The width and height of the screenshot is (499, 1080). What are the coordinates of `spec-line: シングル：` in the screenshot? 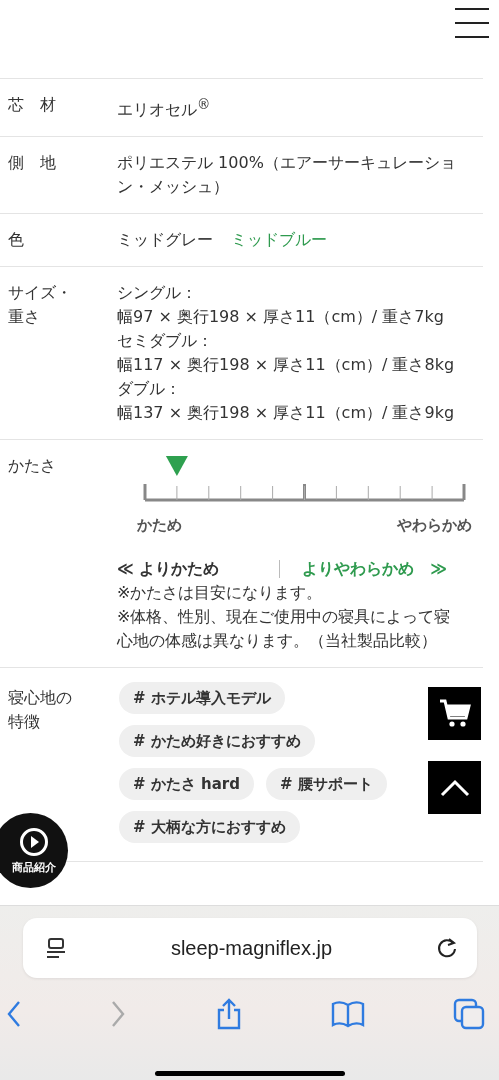 It's located at (157, 293).